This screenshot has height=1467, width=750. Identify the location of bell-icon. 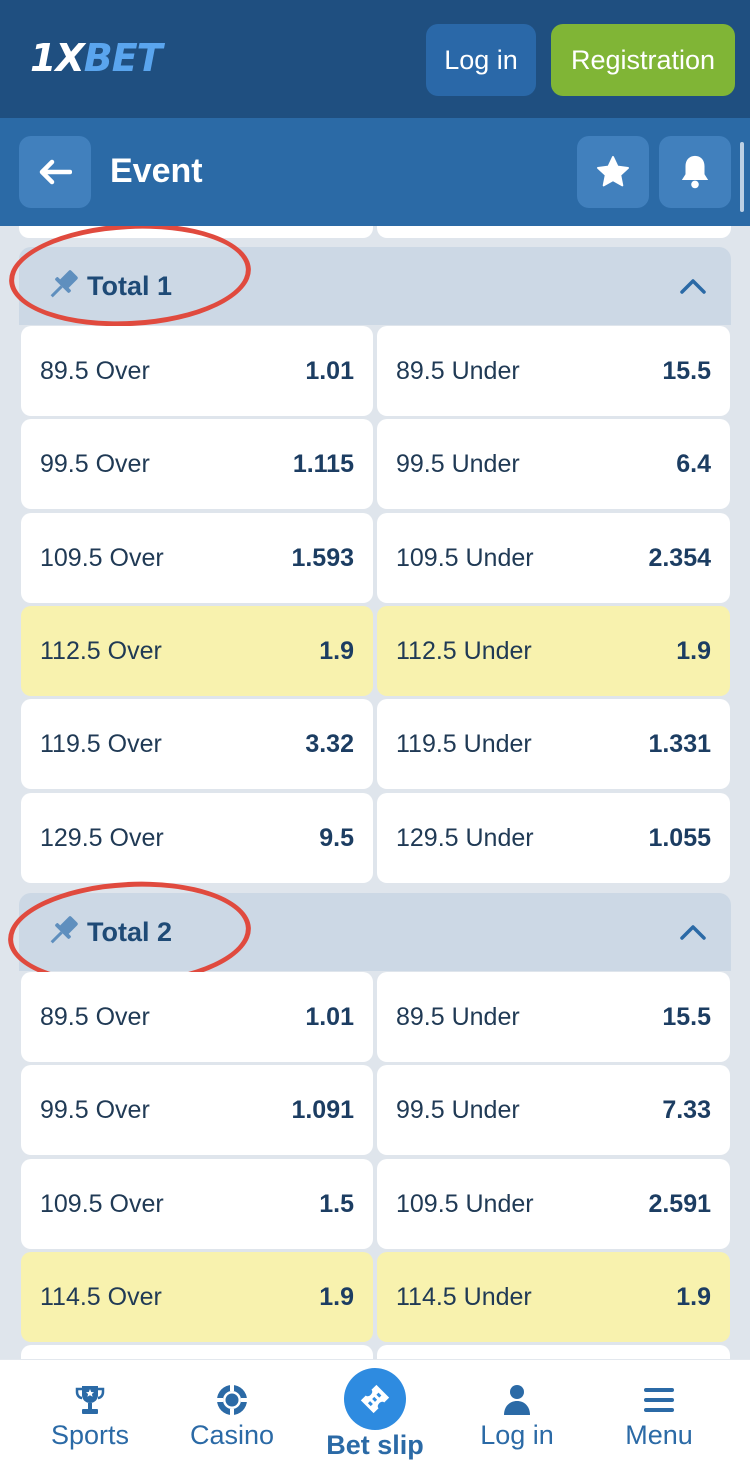
(695, 172).